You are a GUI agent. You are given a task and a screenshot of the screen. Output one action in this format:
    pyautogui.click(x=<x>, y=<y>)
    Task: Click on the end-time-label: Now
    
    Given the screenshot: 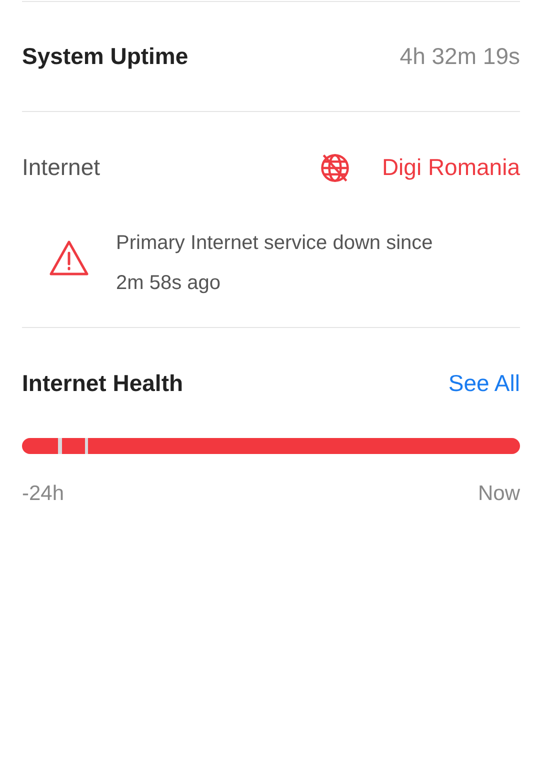 What is the action you would take?
    pyautogui.click(x=499, y=494)
    